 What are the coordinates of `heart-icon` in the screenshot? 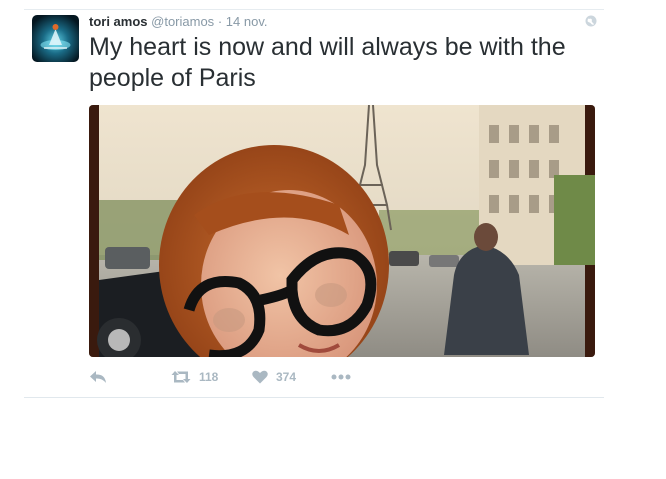 It's located at (260, 377).